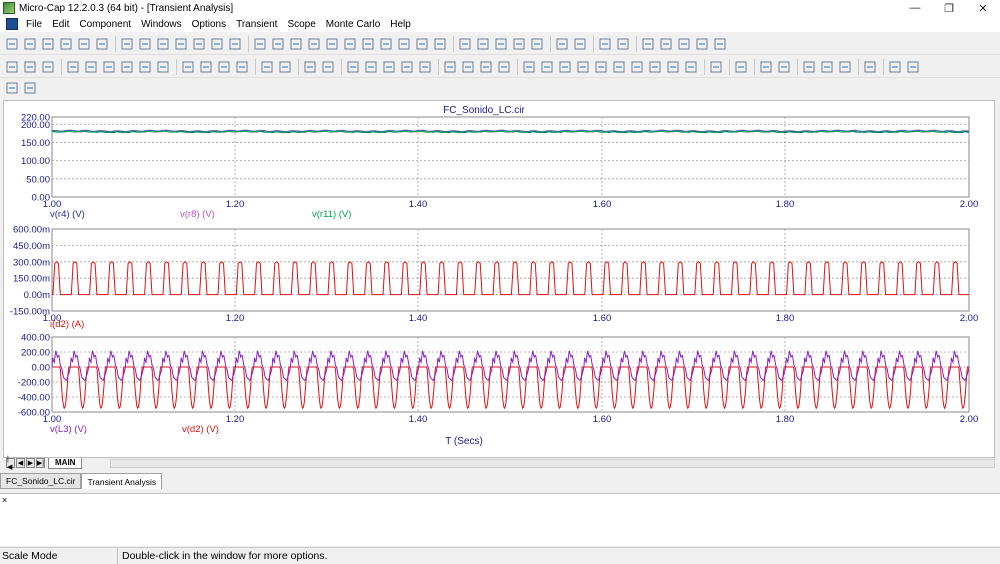 The height and width of the screenshot is (564, 1000). Describe the element at coordinates (48, 67) in the screenshot. I see `help-icon` at that location.